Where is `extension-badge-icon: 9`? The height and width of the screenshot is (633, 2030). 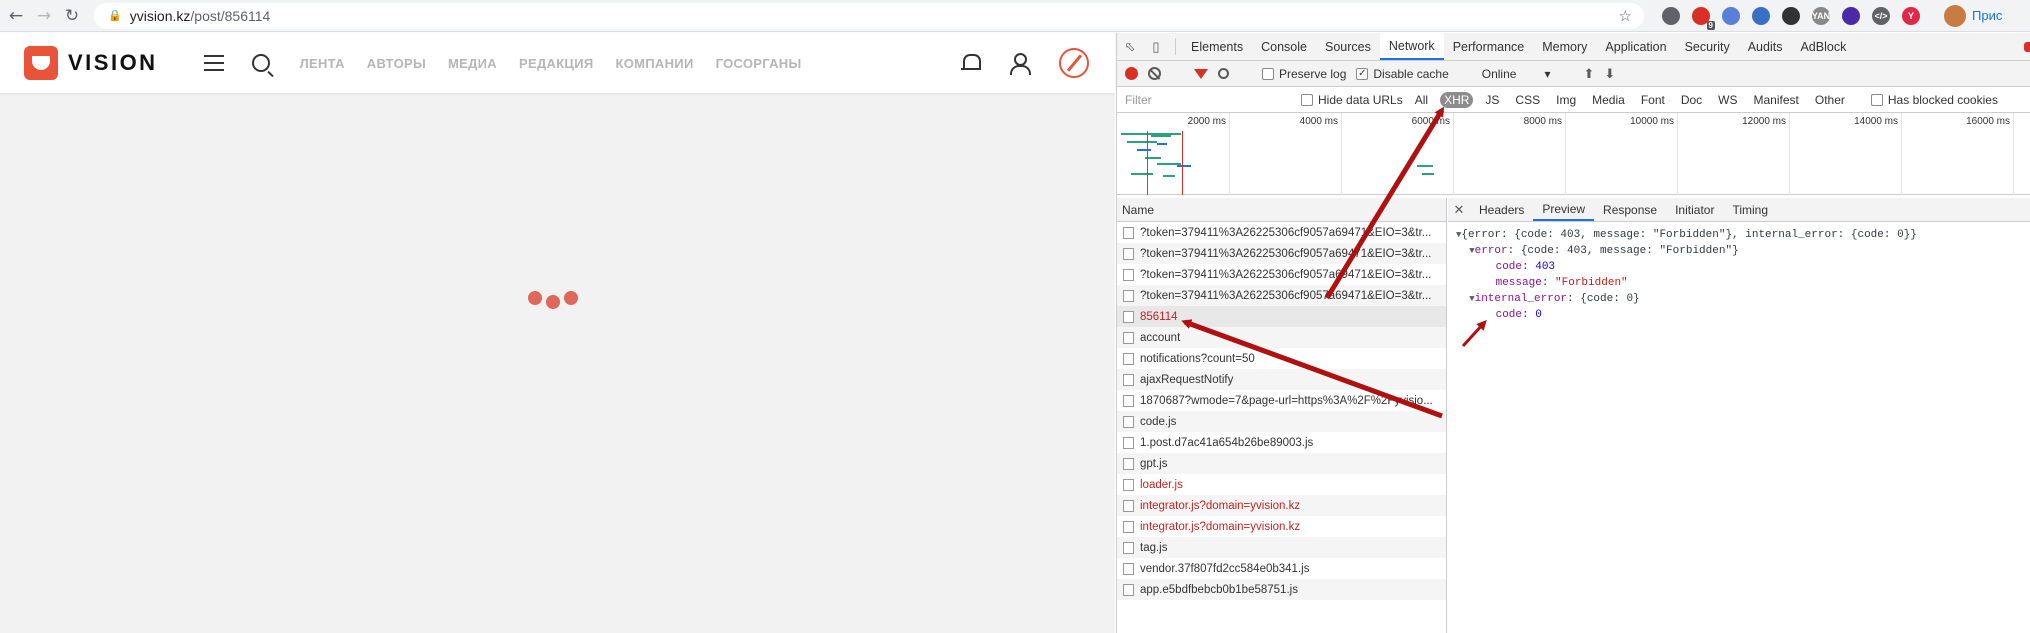 extension-badge-icon: 9 is located at coordinates (1703, 18).